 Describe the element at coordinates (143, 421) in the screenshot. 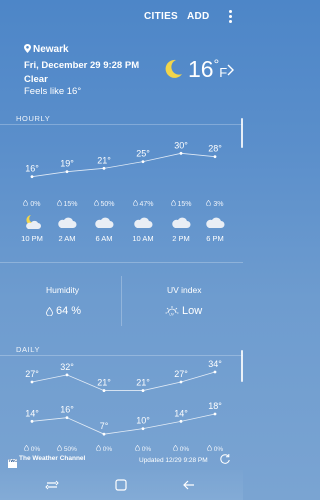

I see `daily-low-label: 10°` at that location.